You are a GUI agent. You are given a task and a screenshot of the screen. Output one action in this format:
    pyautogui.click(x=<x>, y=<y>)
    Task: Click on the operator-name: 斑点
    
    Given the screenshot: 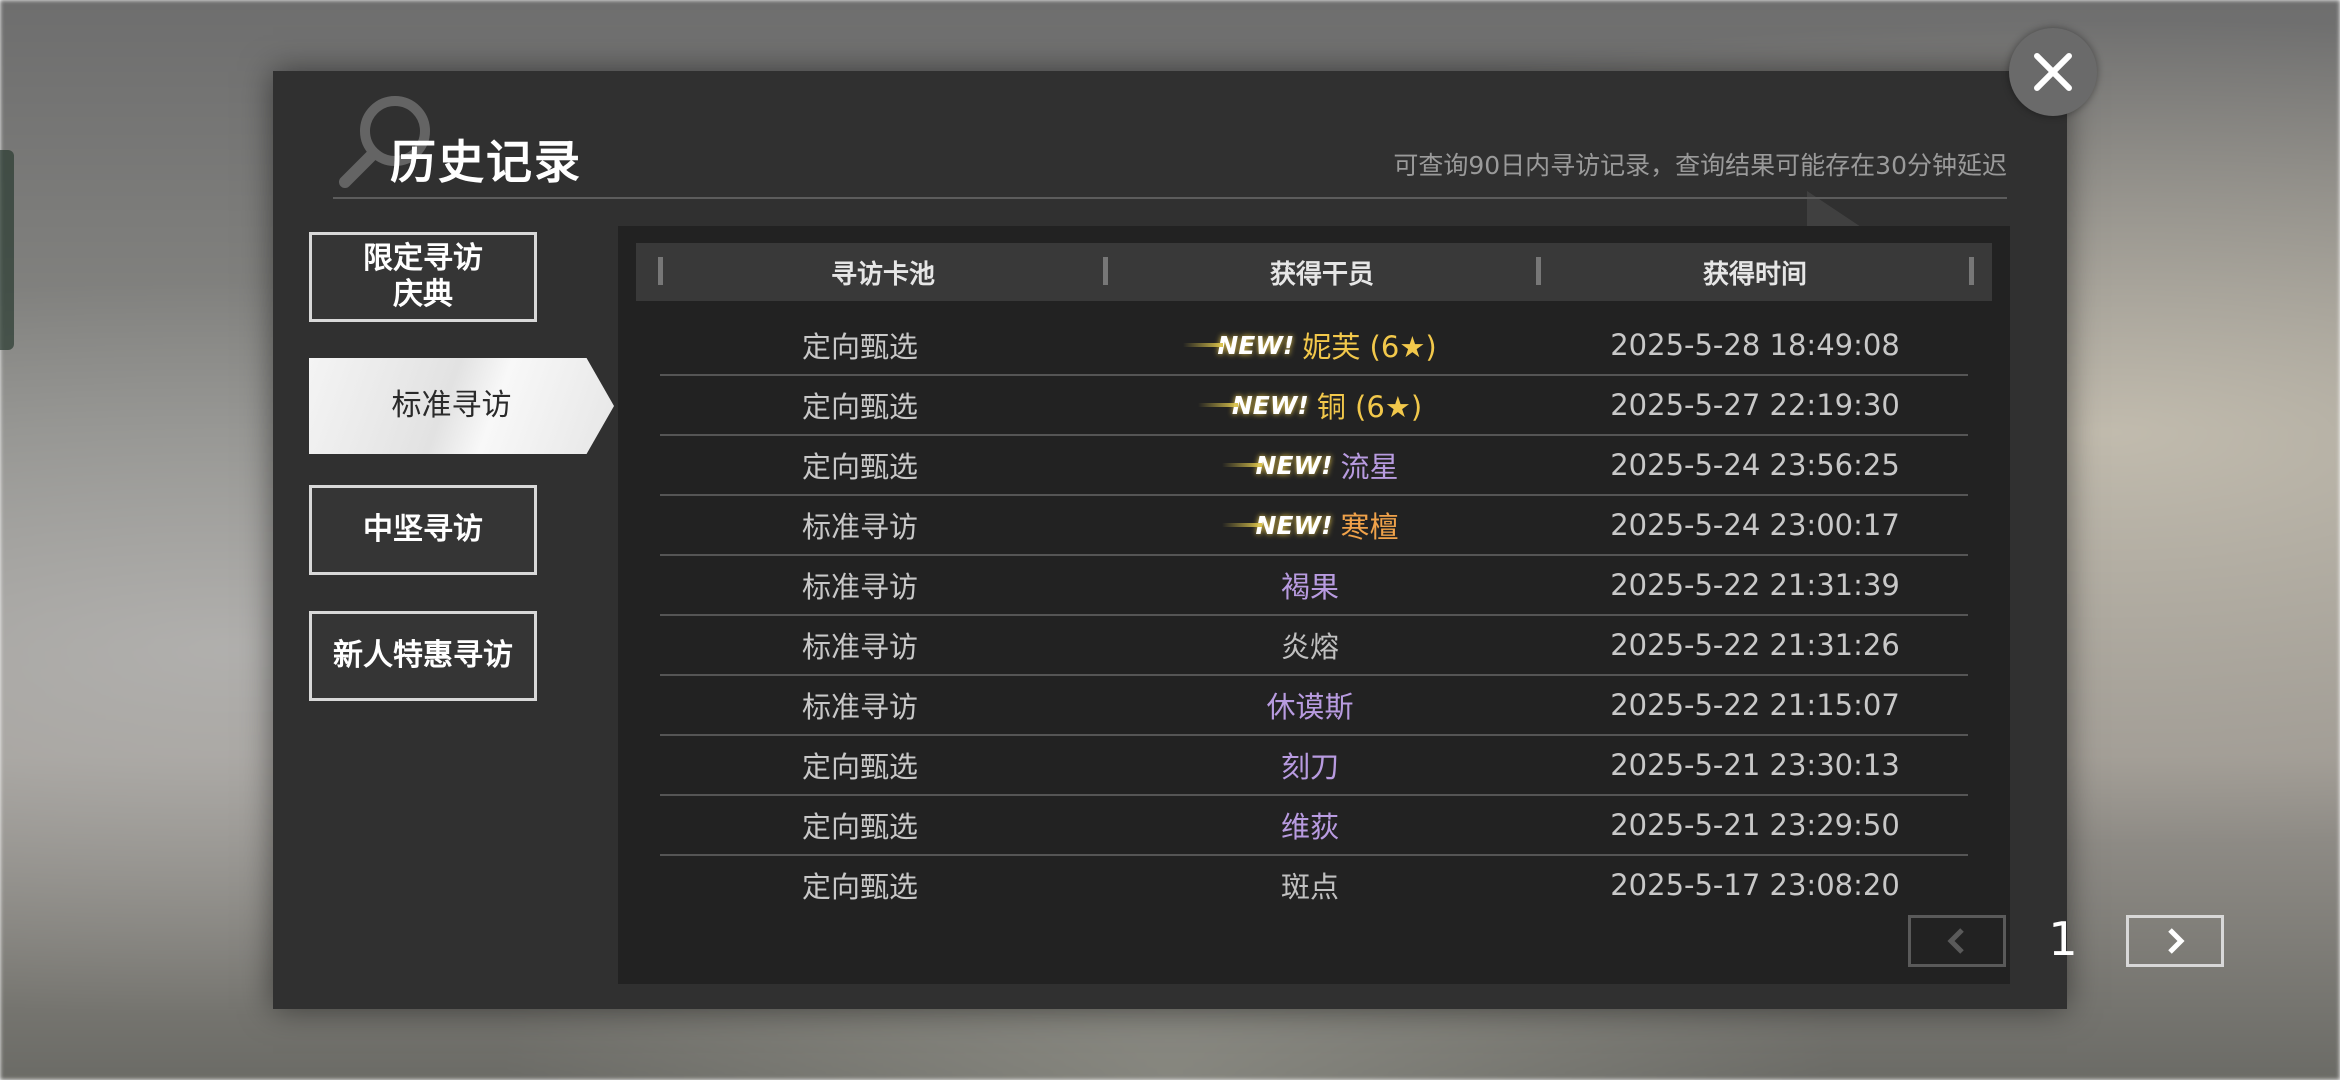 What is the action you would take?
    pyautogui.click(x=1309, y=887)
    